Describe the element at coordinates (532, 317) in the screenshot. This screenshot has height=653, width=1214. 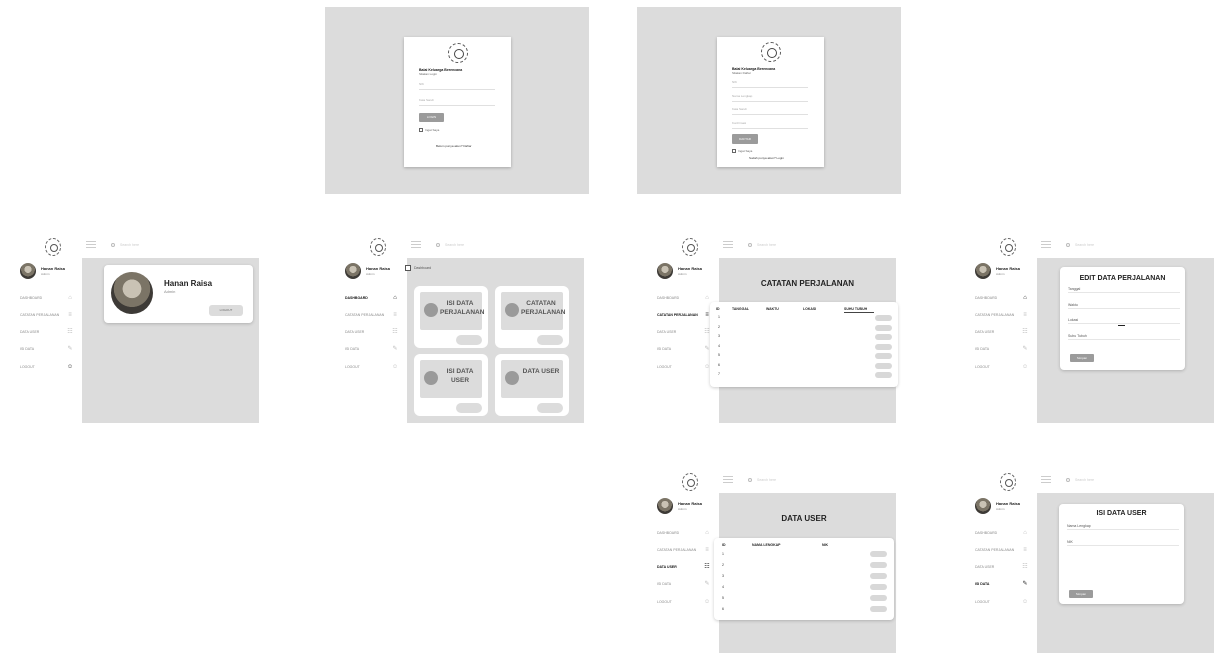
I see `tile-catatan-perjalanan: CATATAN PERJALANAN` at that location.